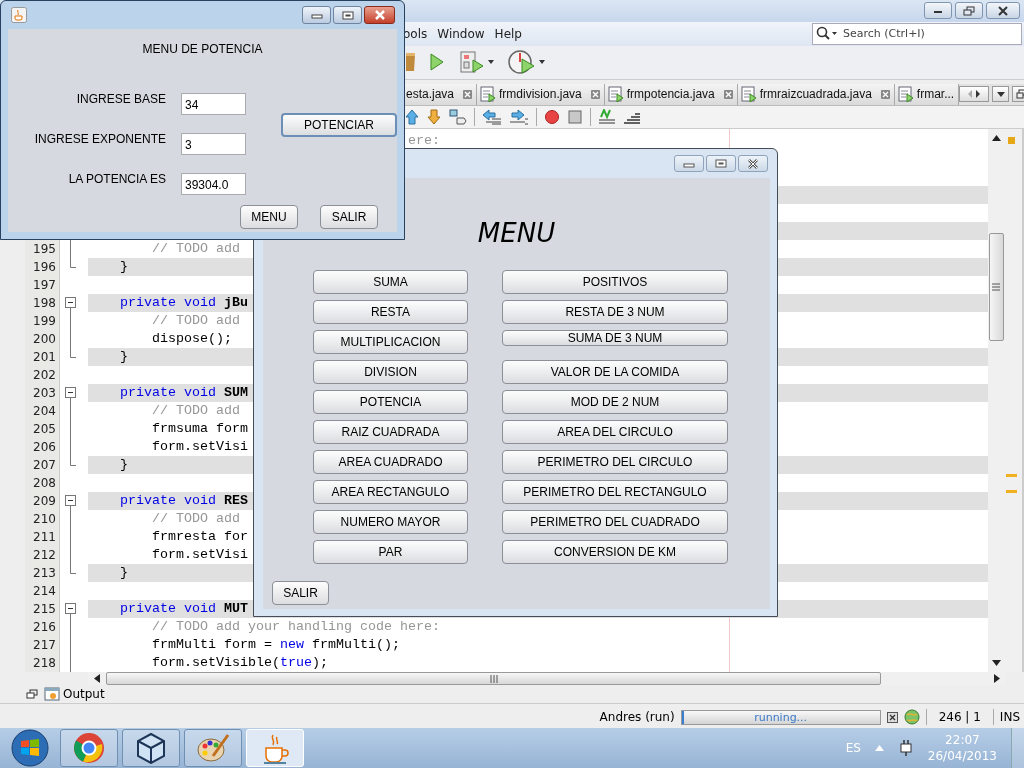  What do you see at coordinates (440, 94) in the screenshot?
I see `editor-tab: esta.java` at bounding box center [440, 94].